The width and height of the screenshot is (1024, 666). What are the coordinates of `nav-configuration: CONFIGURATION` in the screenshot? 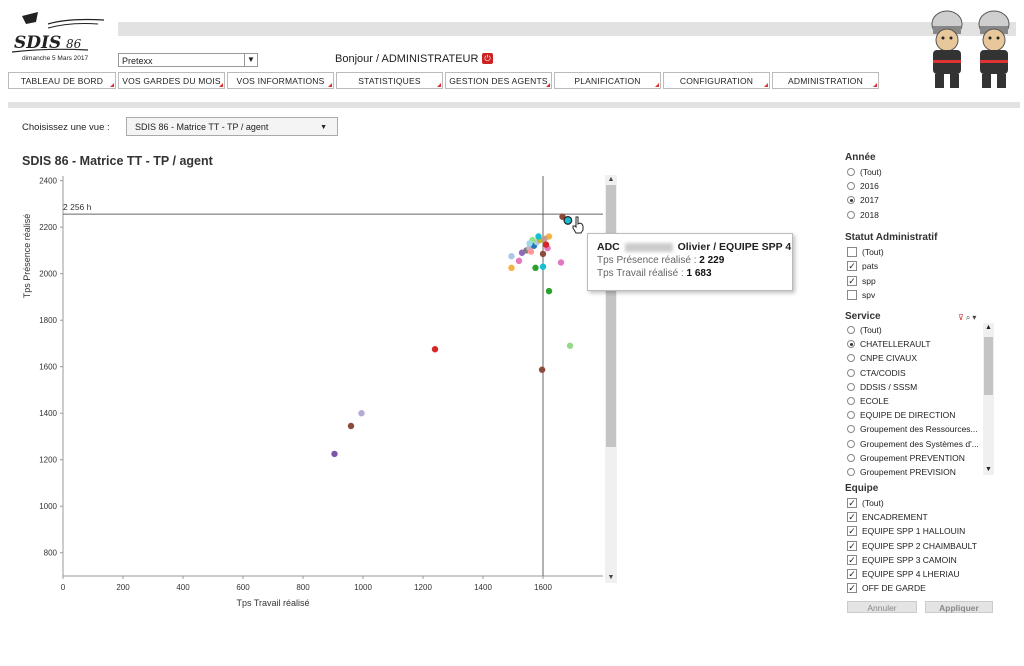 It's located at (716, 80).